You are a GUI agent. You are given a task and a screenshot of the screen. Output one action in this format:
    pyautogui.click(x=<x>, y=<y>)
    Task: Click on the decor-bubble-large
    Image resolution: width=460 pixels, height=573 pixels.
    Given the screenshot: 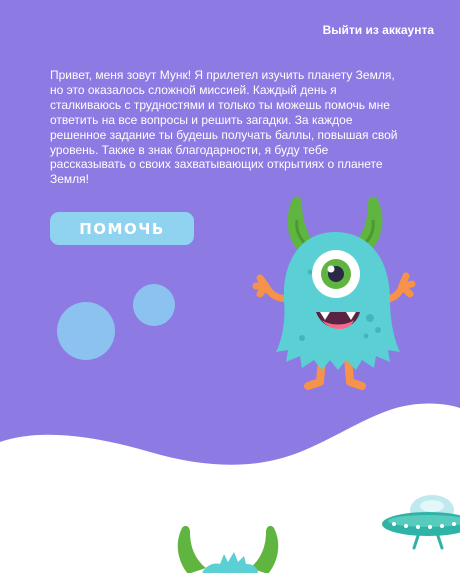 What is the action you would take?
    pyautogui.click(x=86, y=331)
    